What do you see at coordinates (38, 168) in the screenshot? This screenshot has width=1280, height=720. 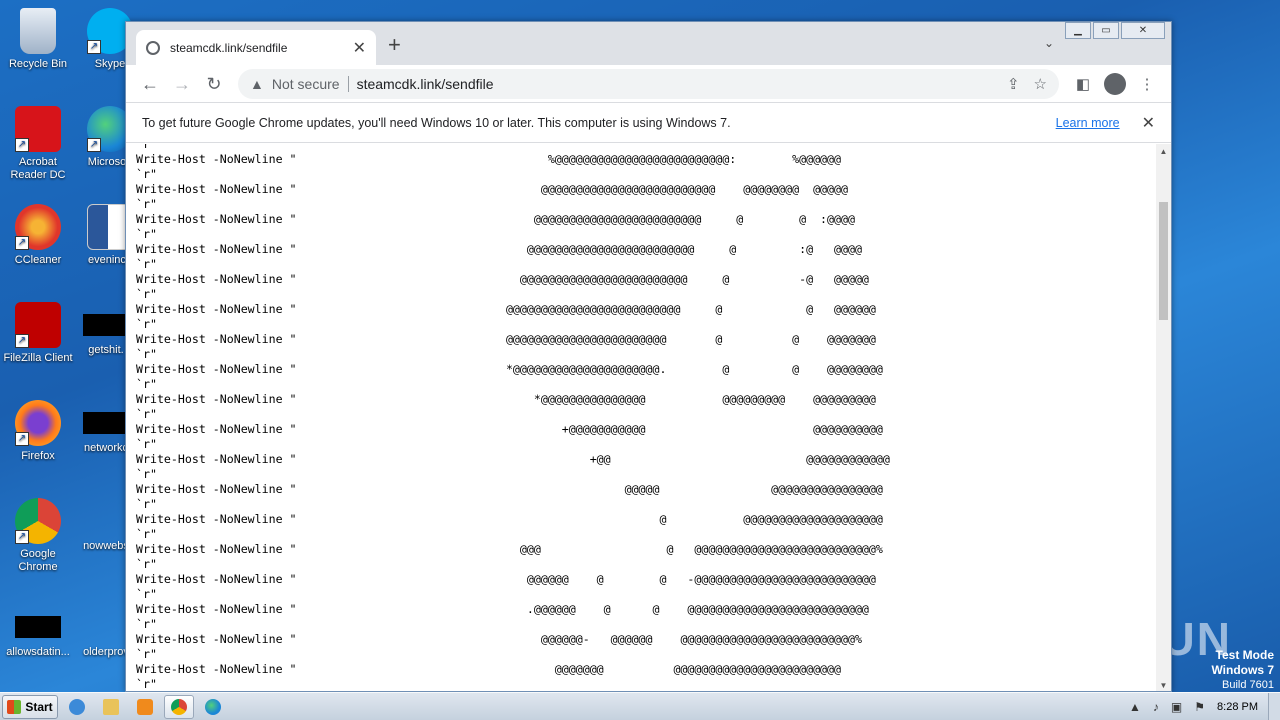 I see `desktop-icon-label: Acrobat Reader DC` at bounding box center [38, 168].